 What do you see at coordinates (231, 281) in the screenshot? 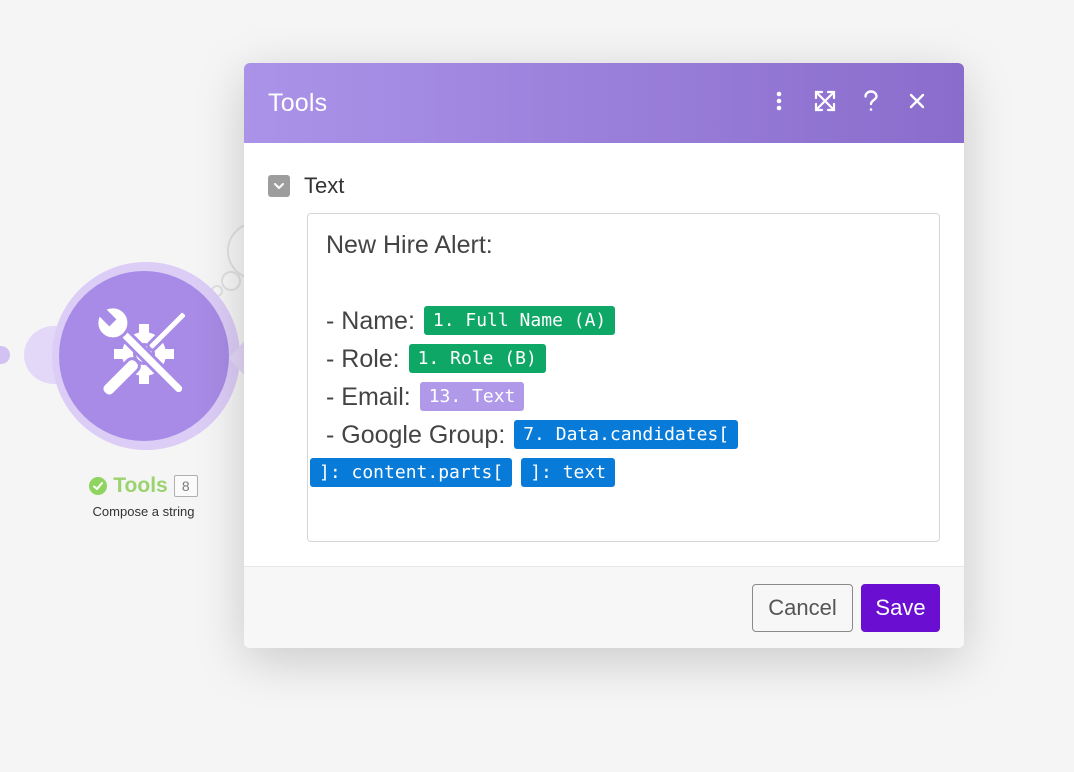
I see `thought-bubble-medium` at bounding box center [231, 281].